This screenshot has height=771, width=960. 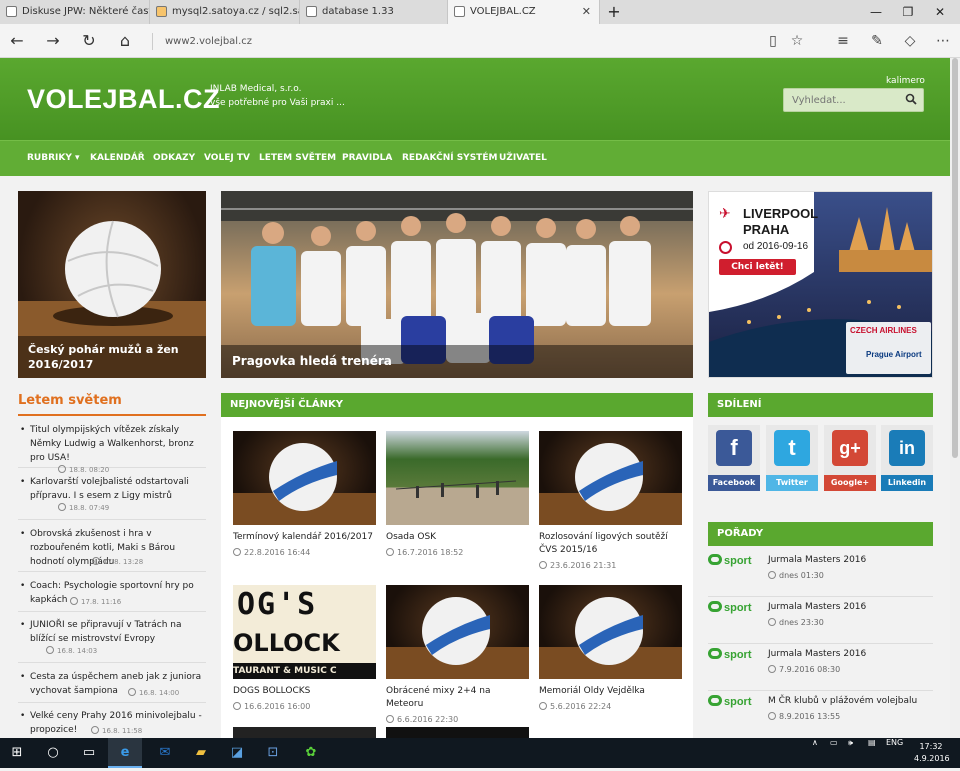 I want to click on task-view-icon: ▭, so click(x=89, y=753).